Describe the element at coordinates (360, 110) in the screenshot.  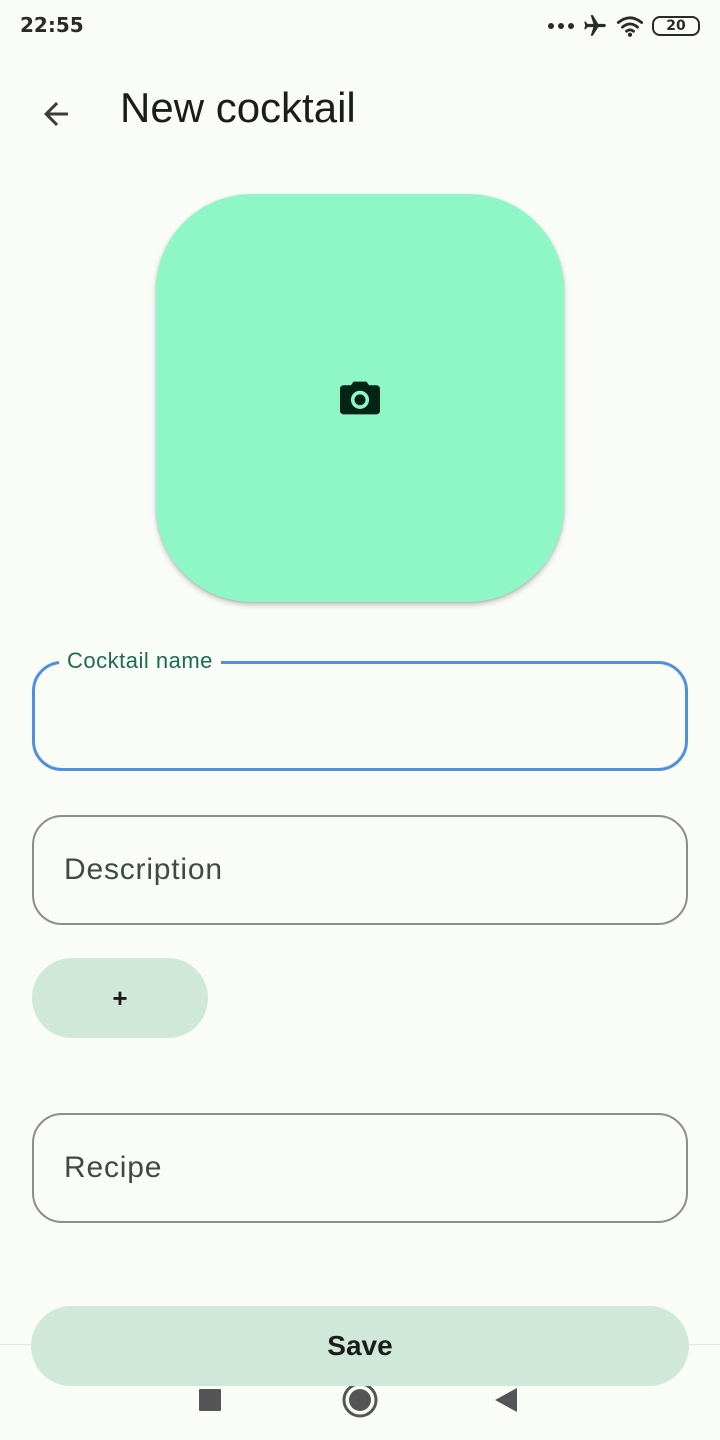
I see `top-app-bar: New cocktail` at that location.